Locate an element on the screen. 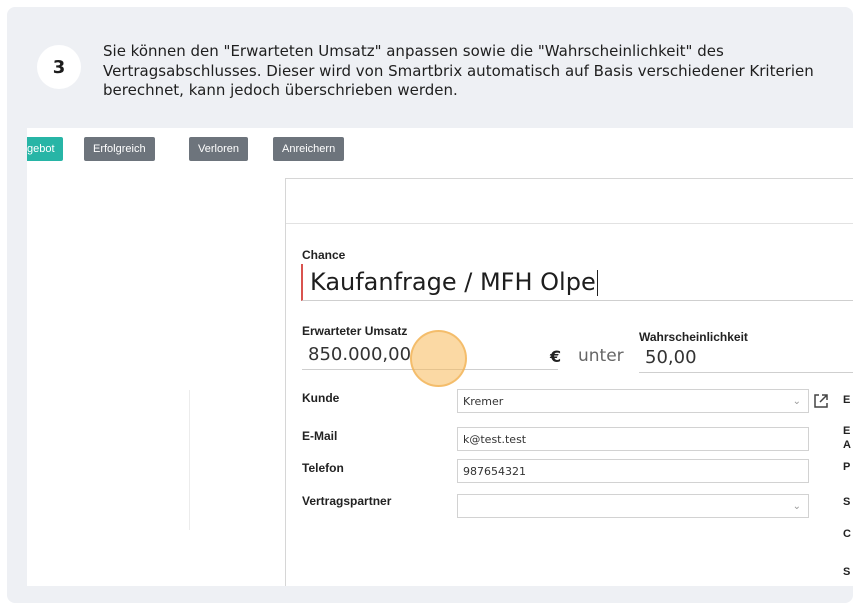 The image size is (860, 610). right-col-letter: A is located at coordinates (847, 445).